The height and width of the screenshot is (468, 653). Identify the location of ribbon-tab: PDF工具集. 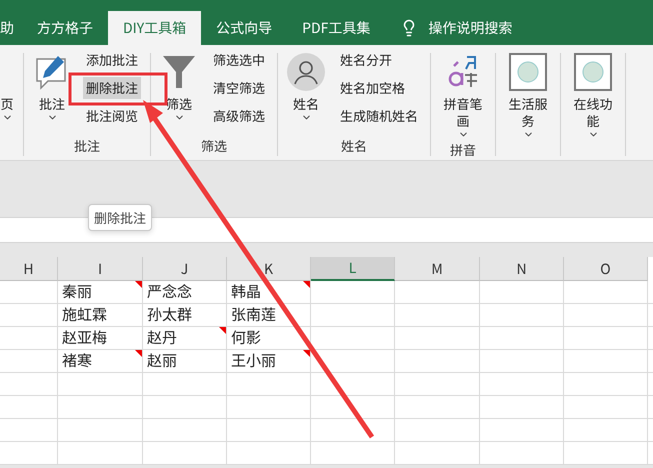
(336, 28).